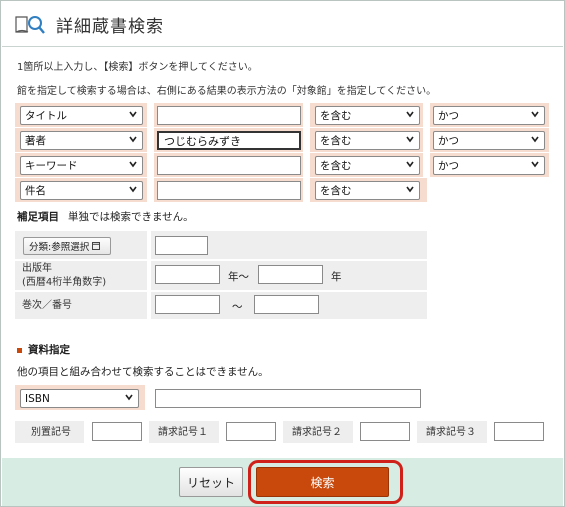 This screenshot has width=565, height=507. Describe the element at coordinates (229, 165) in the screenshot. I see `keyword-input` at that location.